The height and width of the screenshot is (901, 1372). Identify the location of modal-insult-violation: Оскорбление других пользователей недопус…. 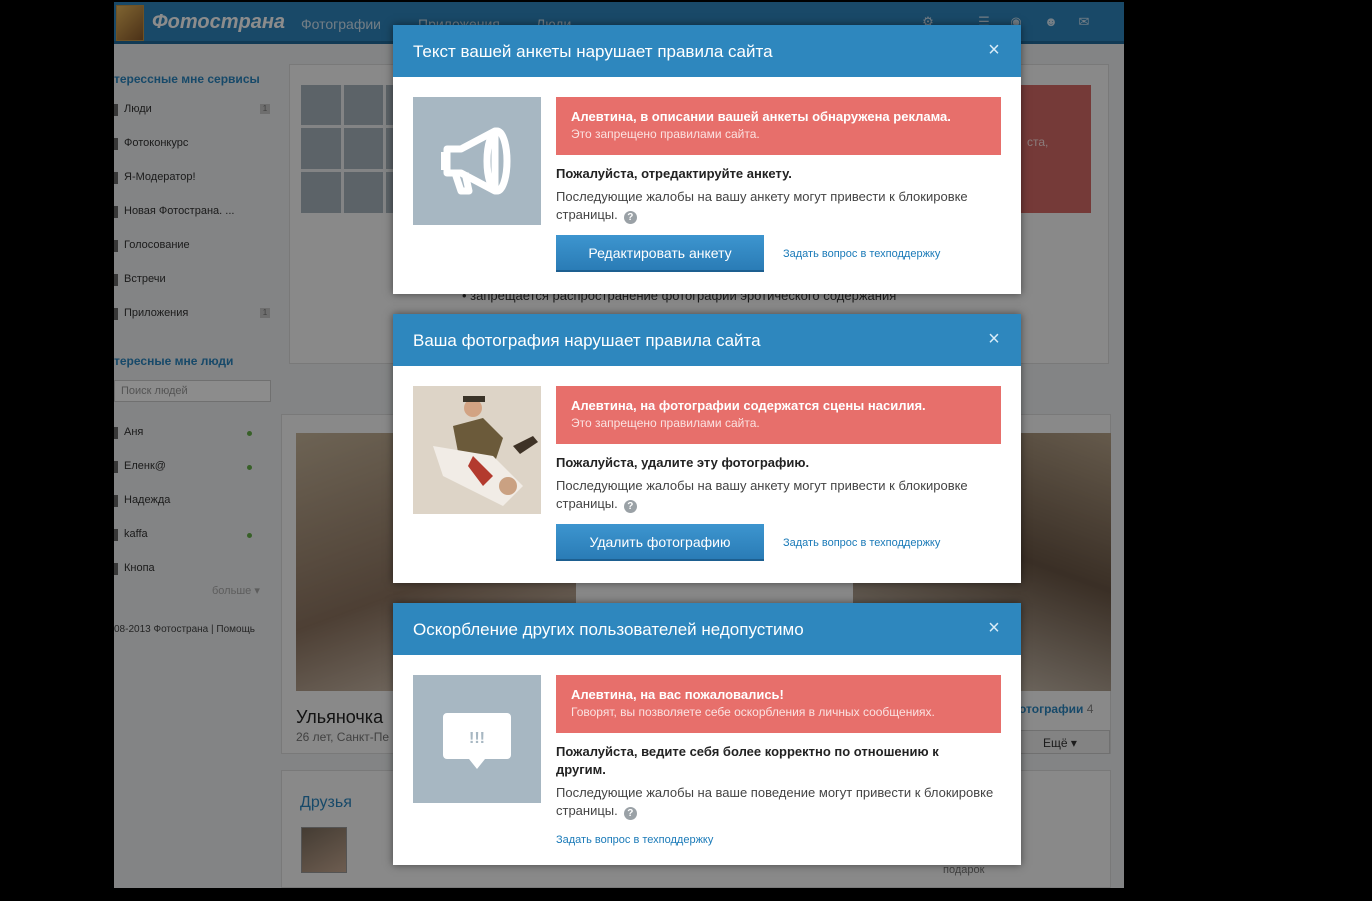
(707, 734).